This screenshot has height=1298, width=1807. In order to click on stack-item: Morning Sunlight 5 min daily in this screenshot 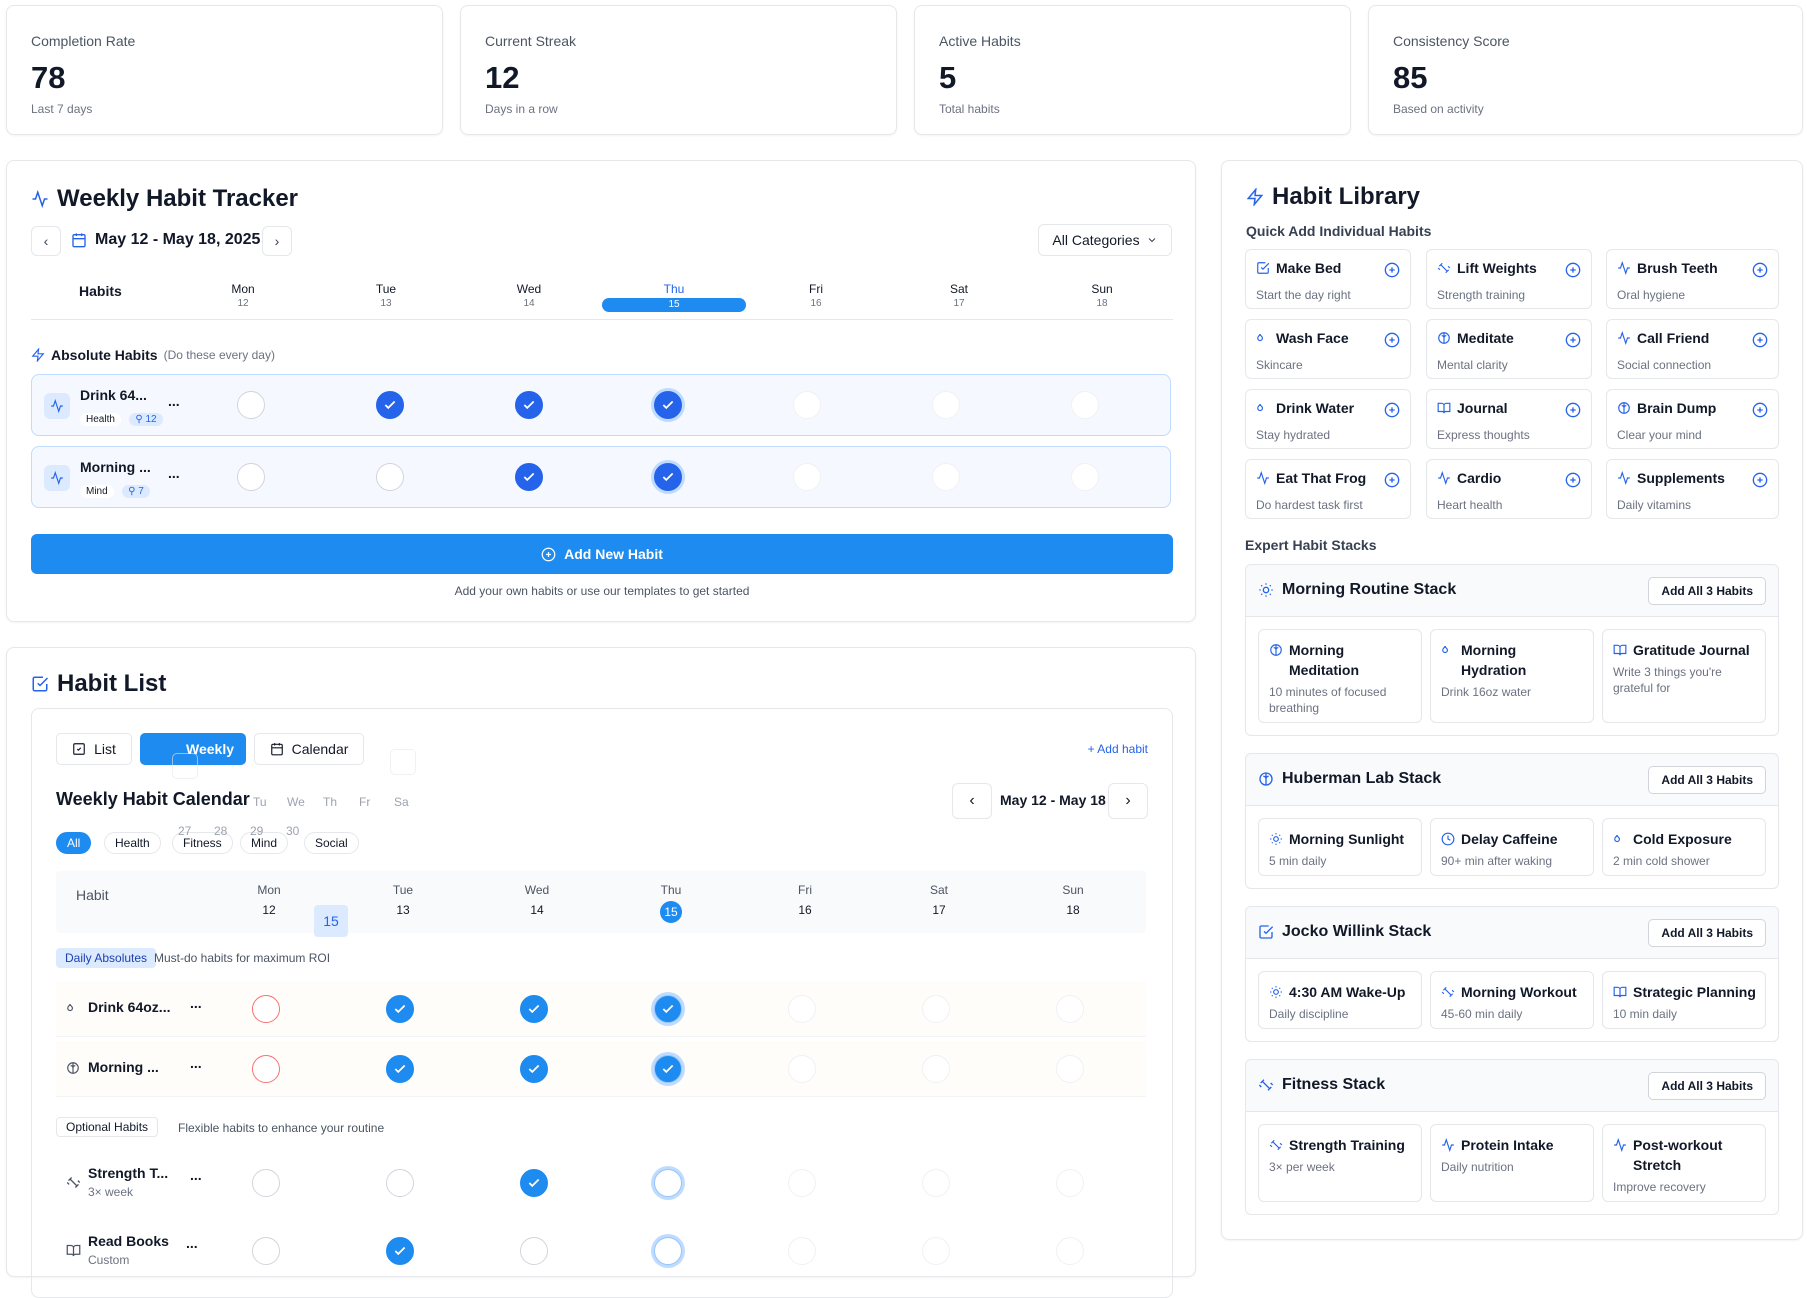, I will do `click(1340, 847)`.